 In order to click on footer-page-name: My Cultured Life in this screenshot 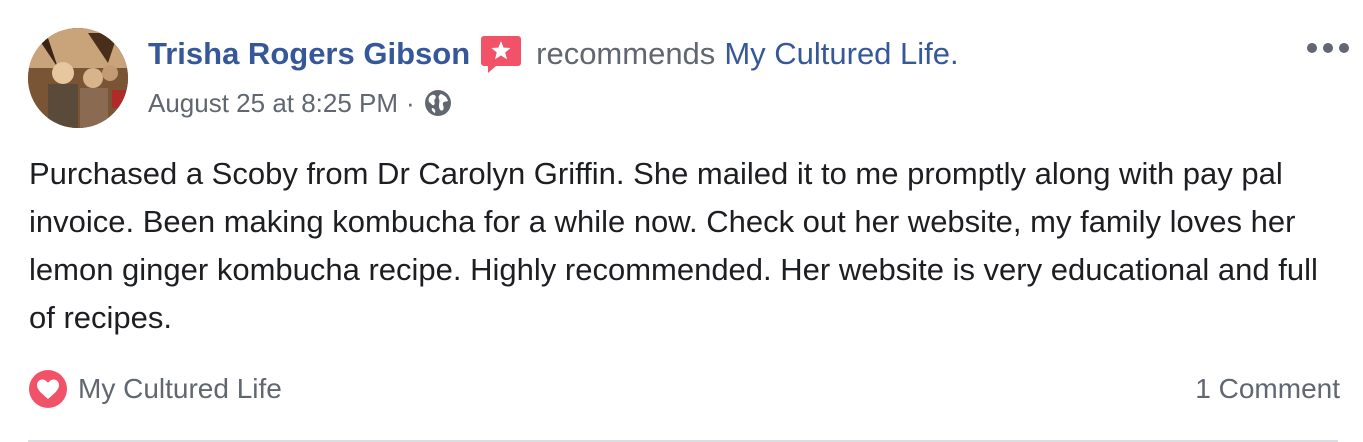, I will do `click(180, 388)`.